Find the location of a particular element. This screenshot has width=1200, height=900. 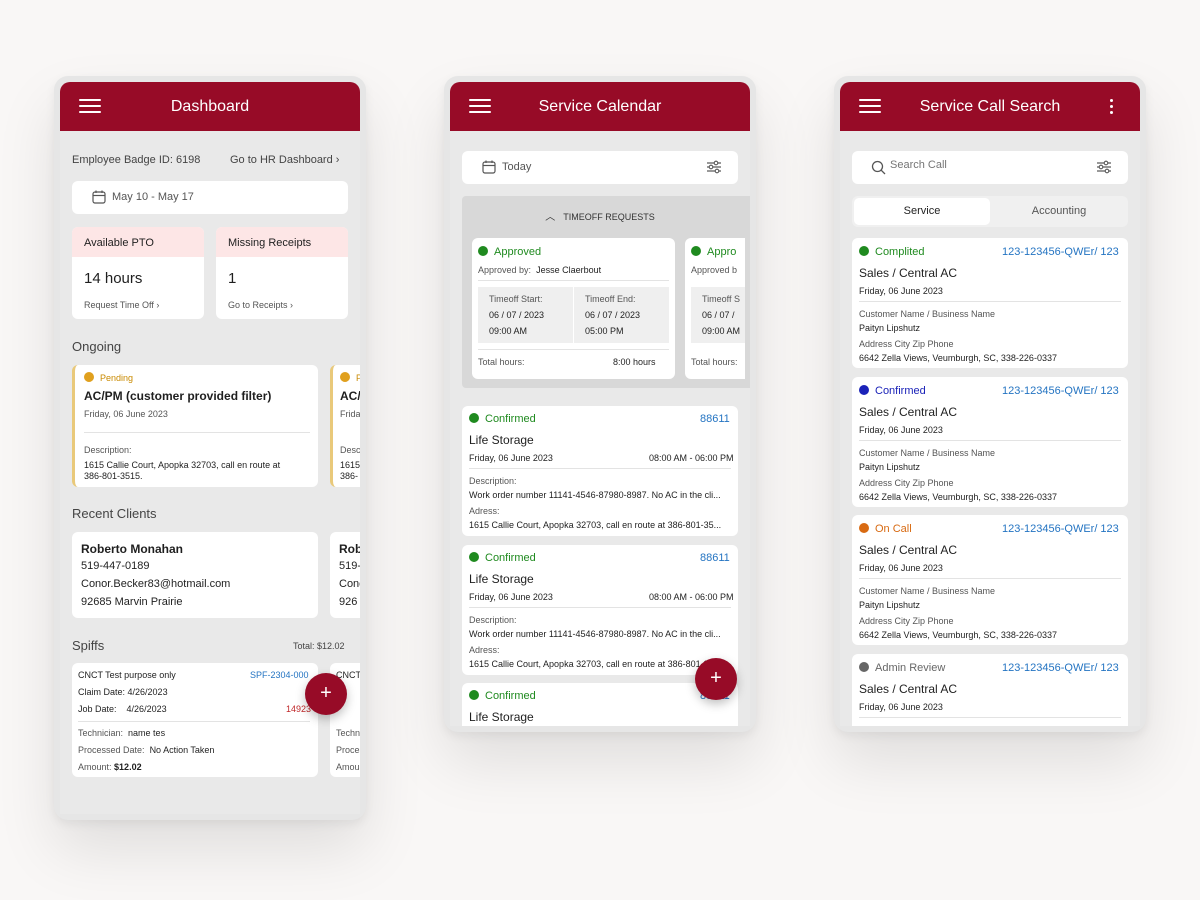

receipts-value: 1 is located at coordinates (232, 278).